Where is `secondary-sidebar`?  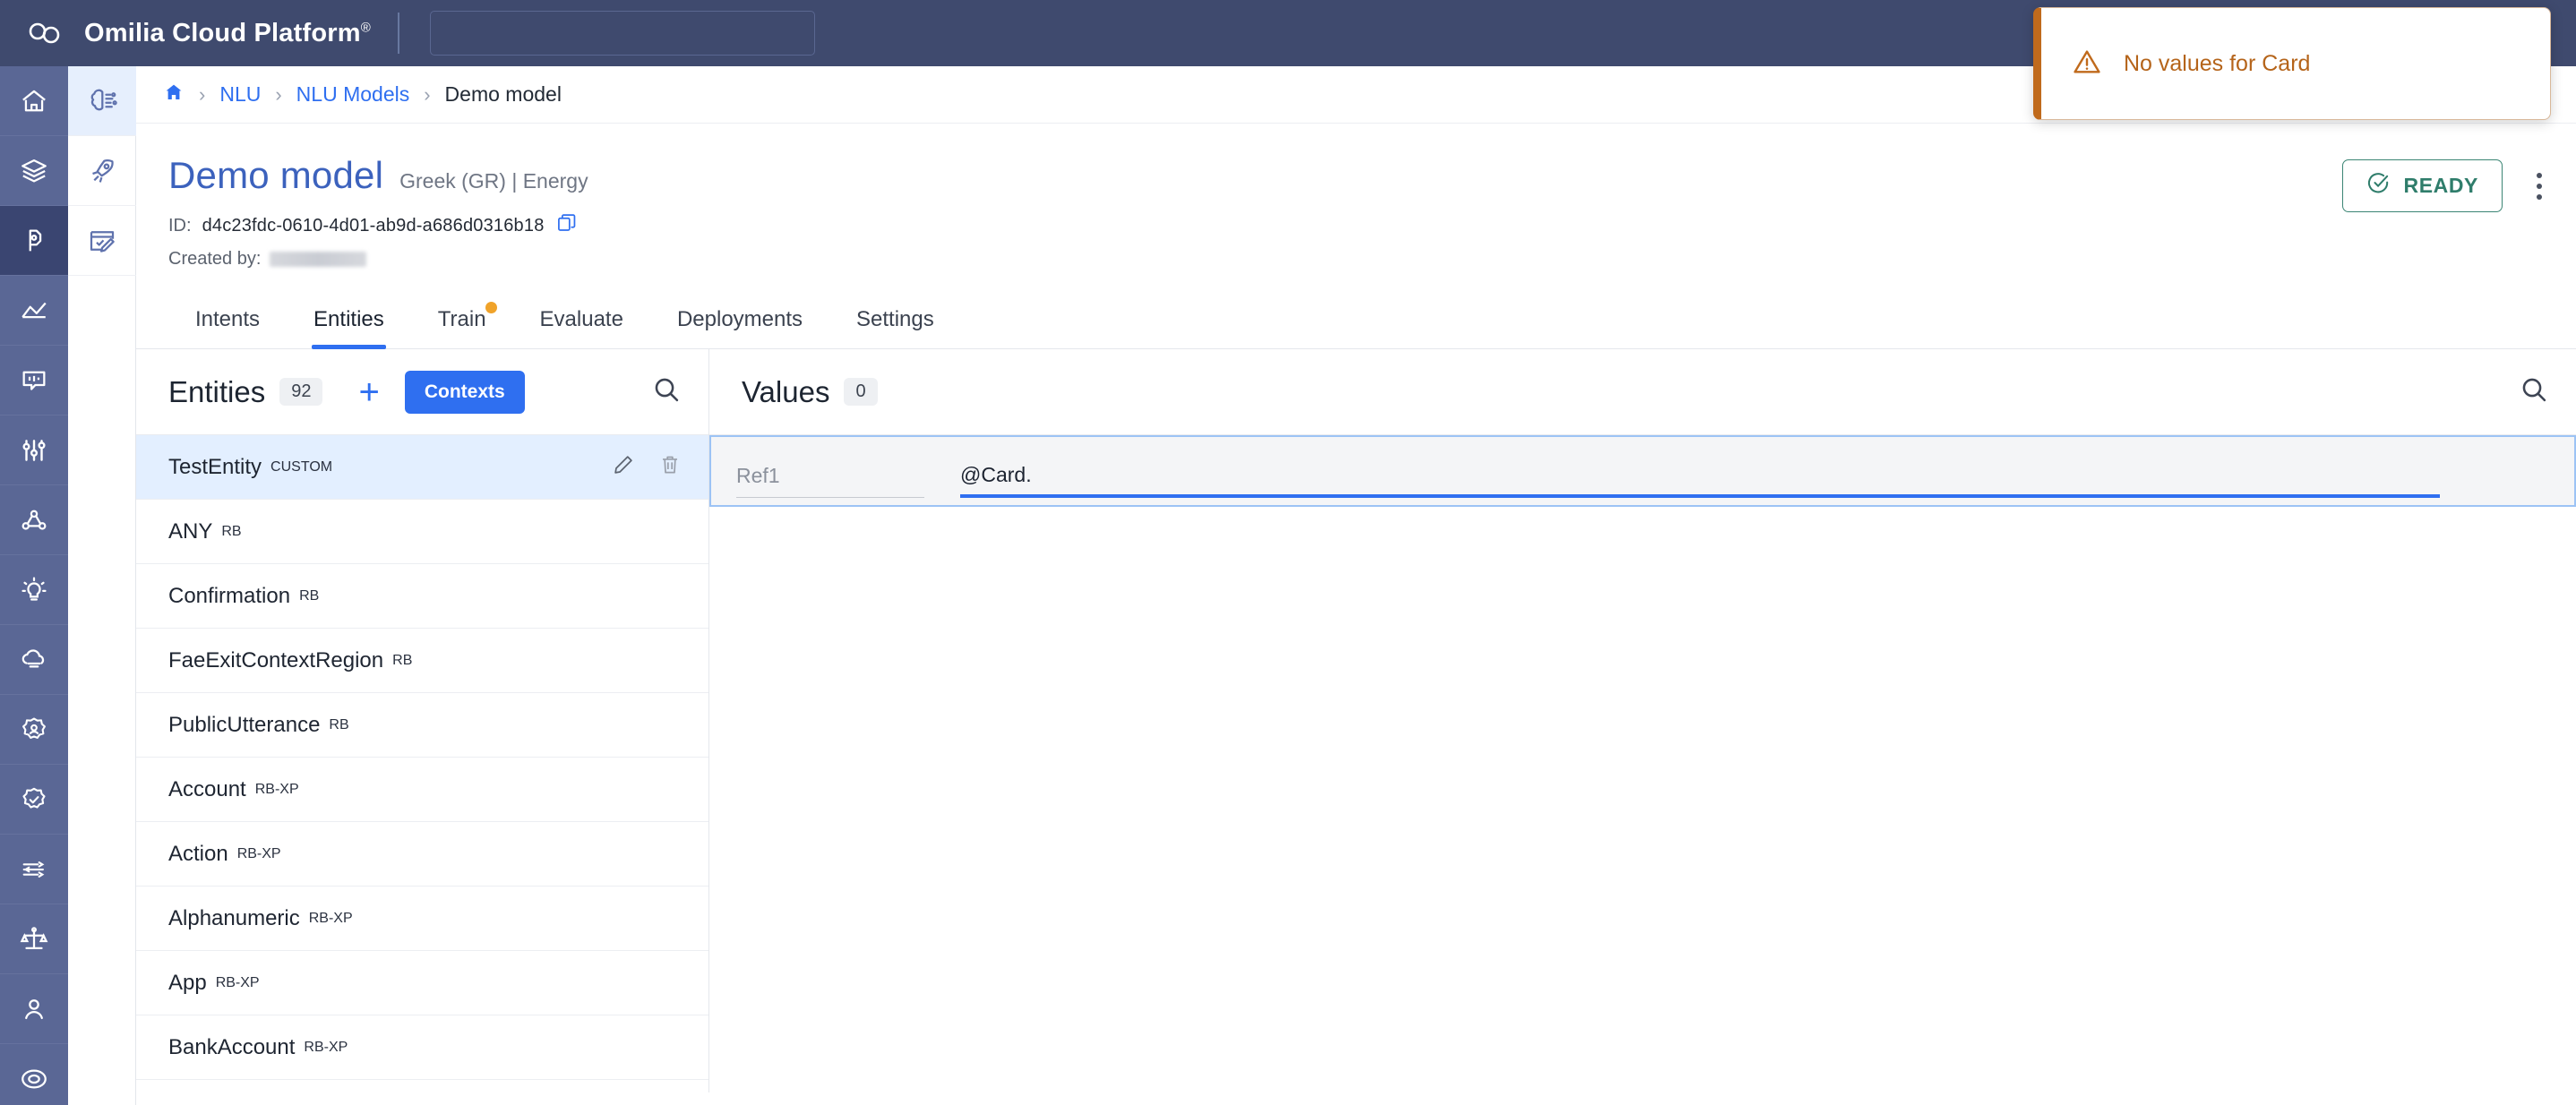 secondary-sidebar is located at coordinates (102, 586).